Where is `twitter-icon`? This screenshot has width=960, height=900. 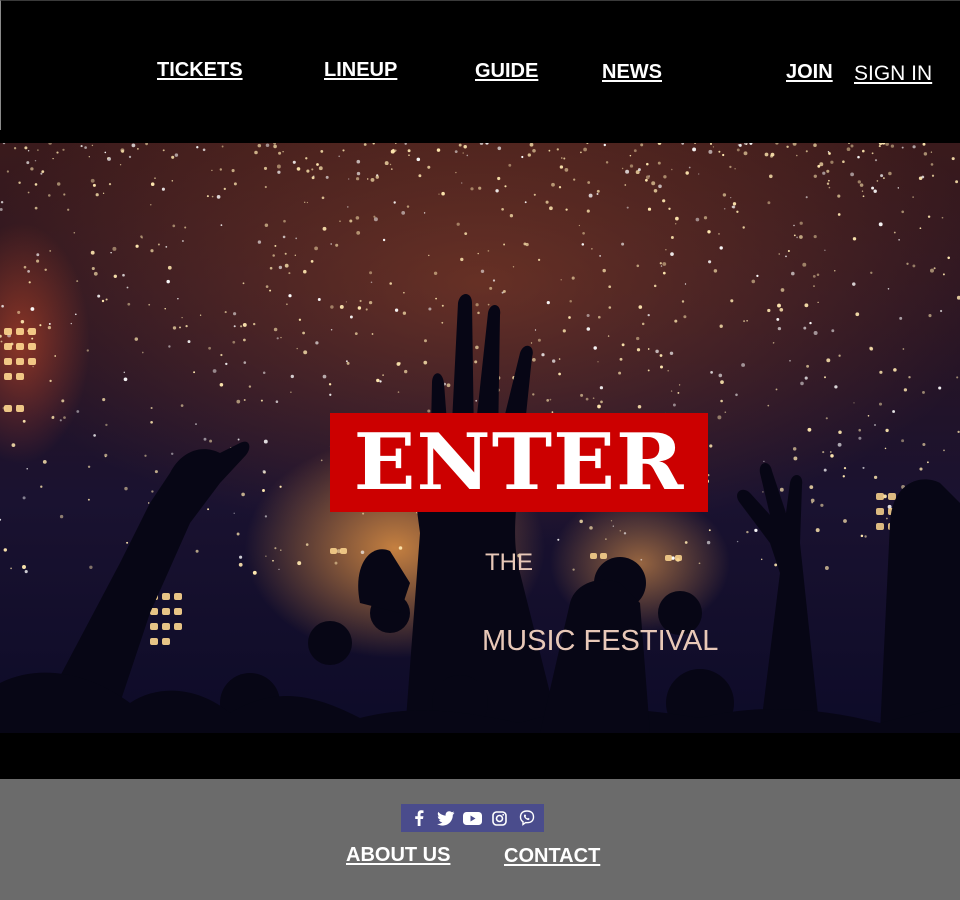 twitter-icon is located at coordinates (446, 818).